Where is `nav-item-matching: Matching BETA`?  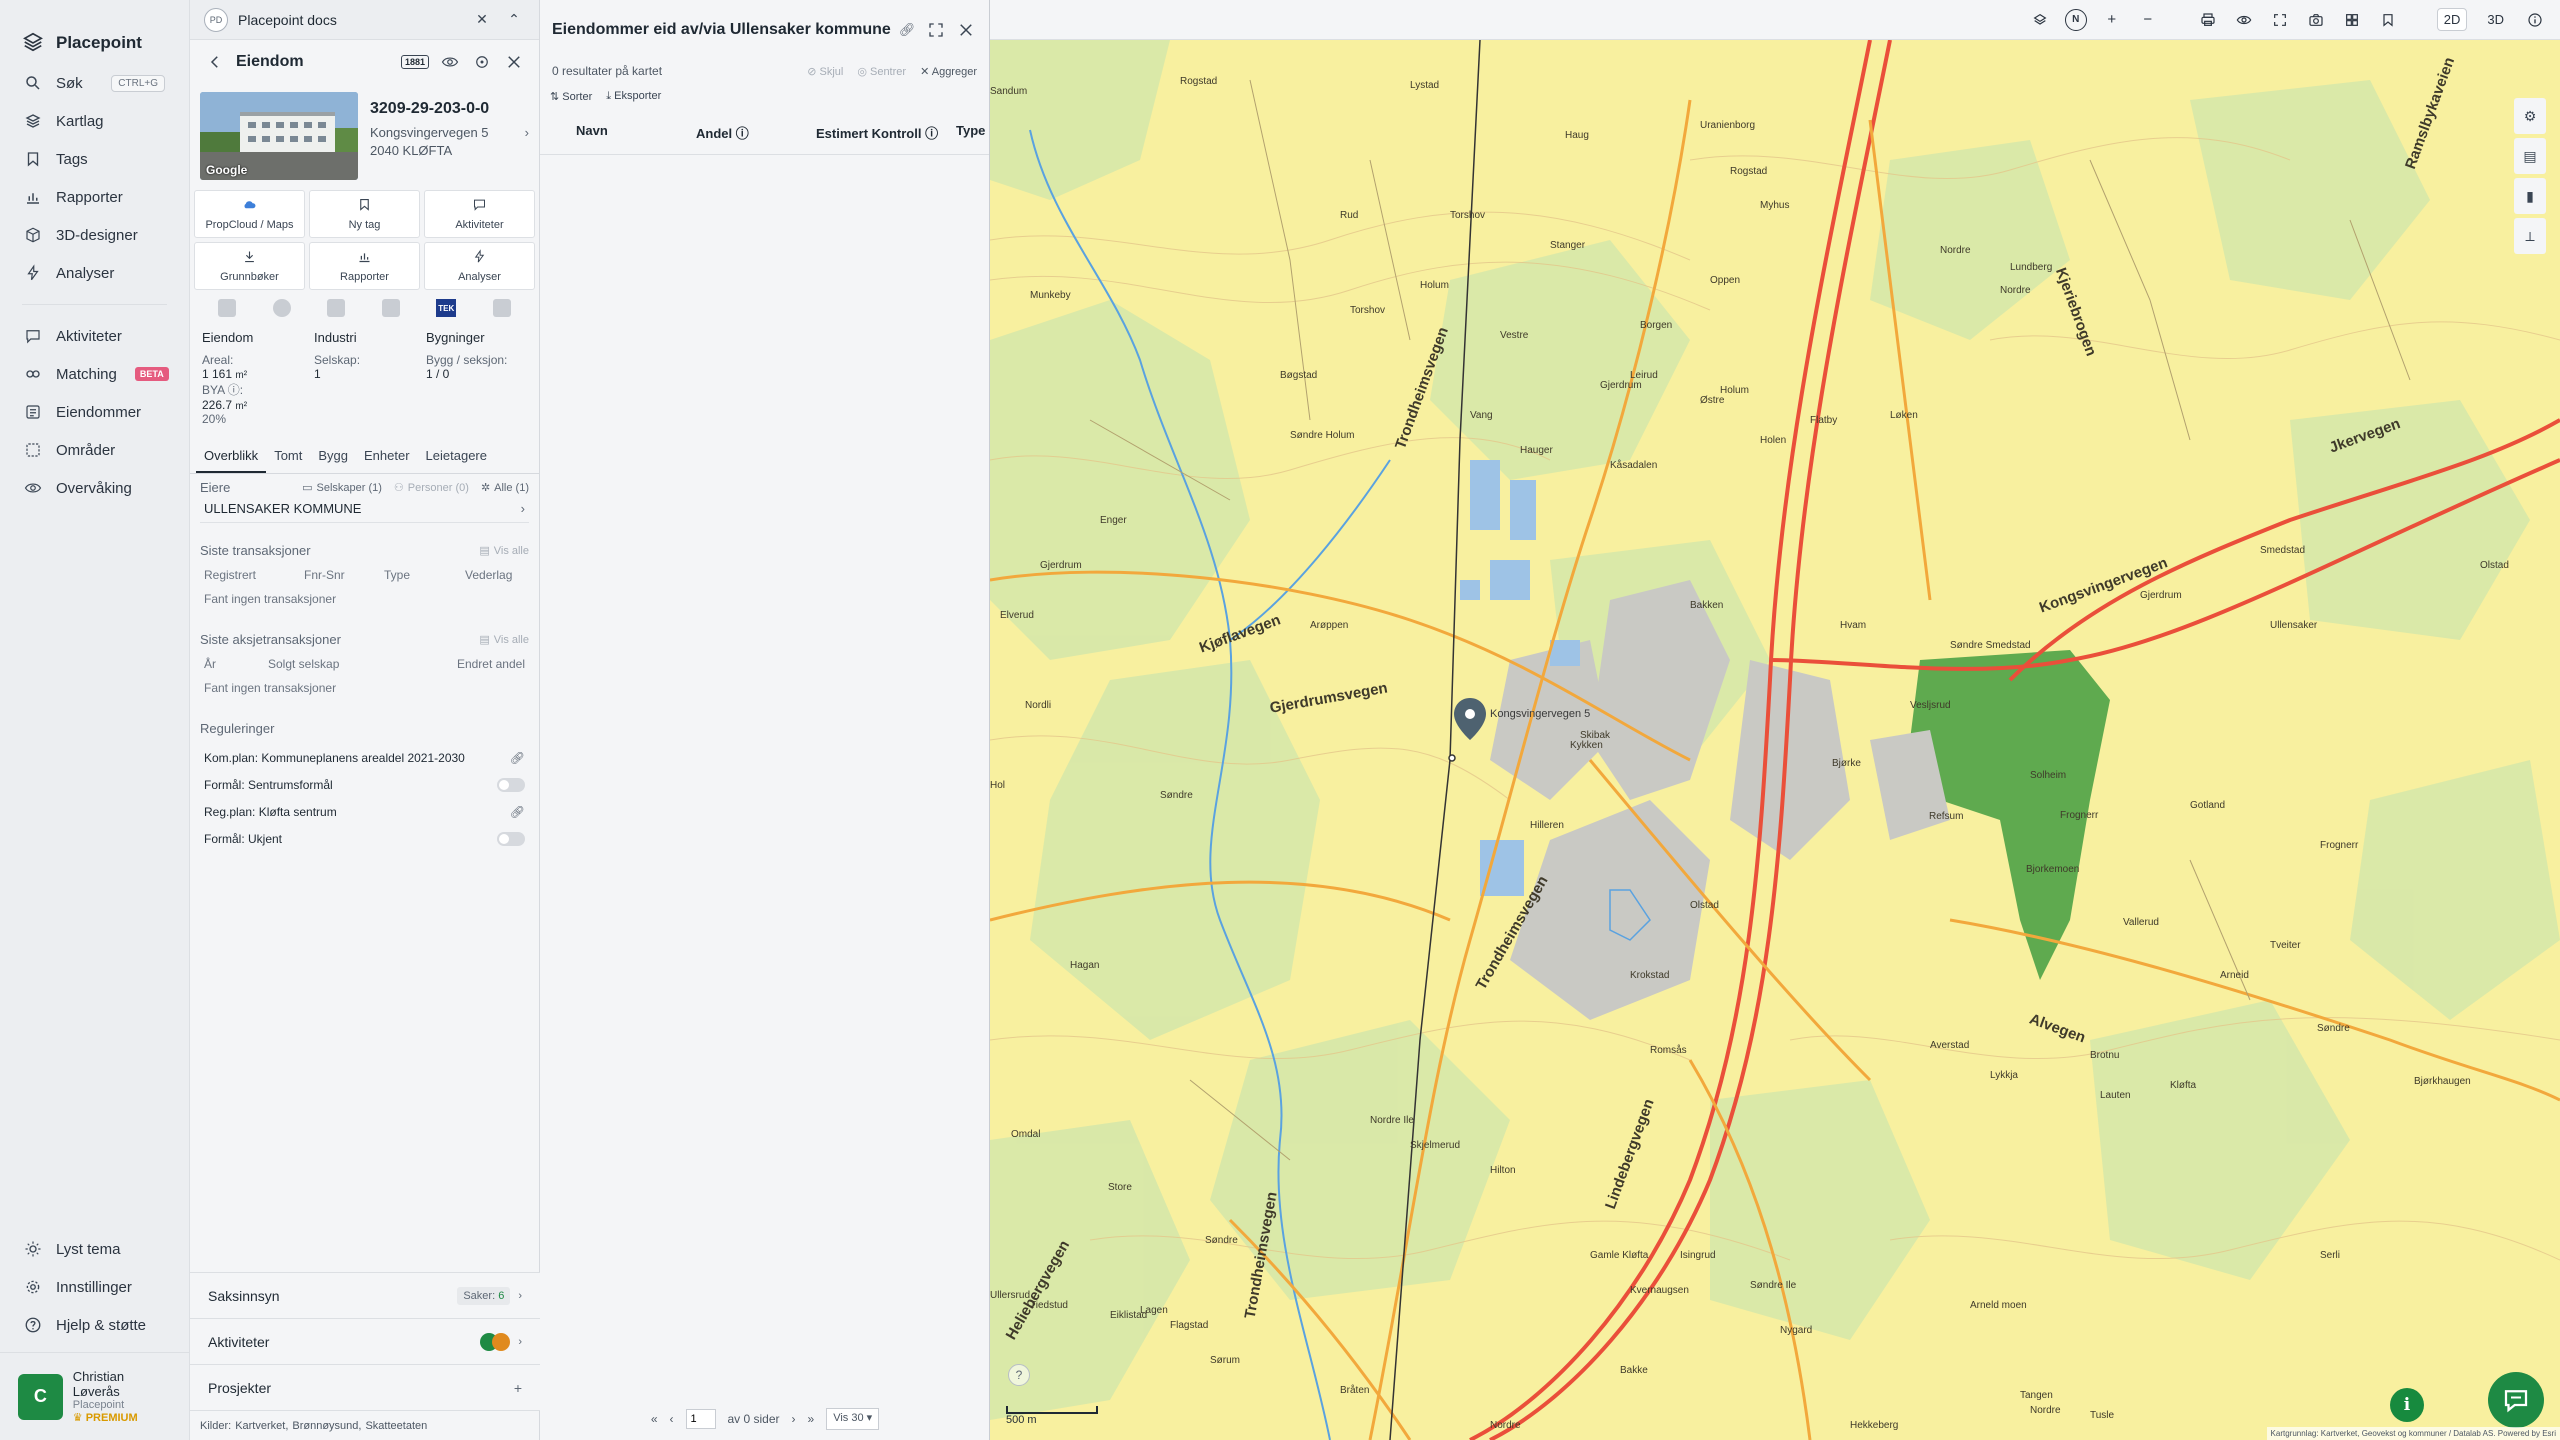
nav-item-matching: Matching BETA is located at coordinates (94, 374).